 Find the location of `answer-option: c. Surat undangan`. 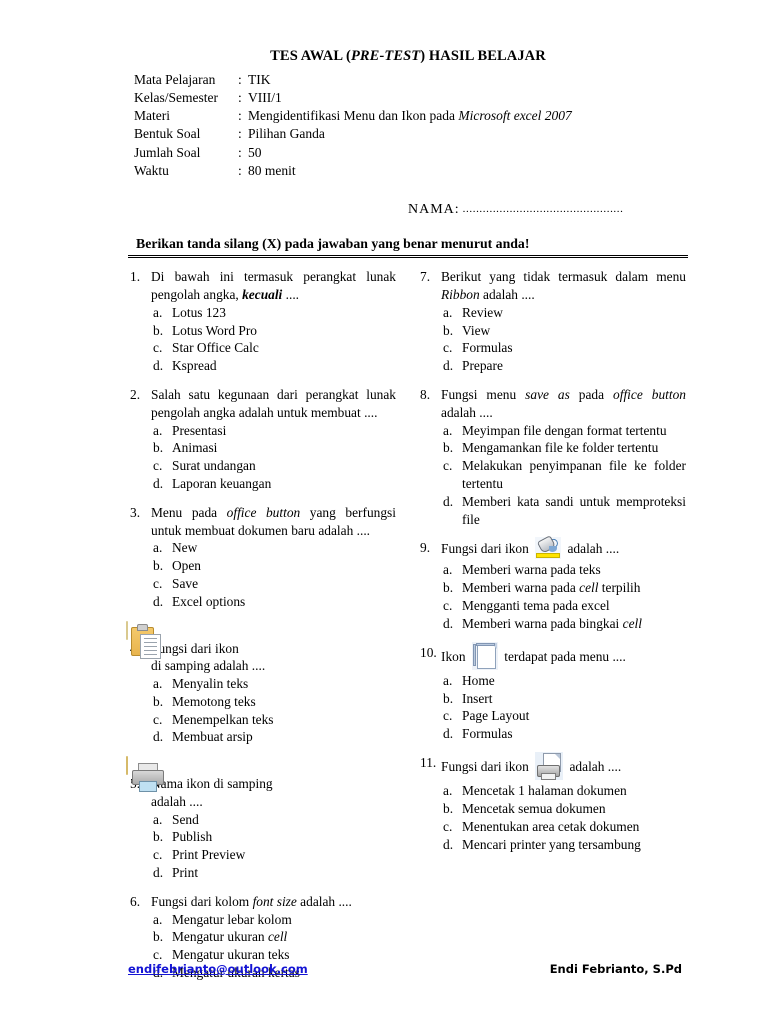

answer-option: c. Surat undangan is located at coordinates (274, 466).